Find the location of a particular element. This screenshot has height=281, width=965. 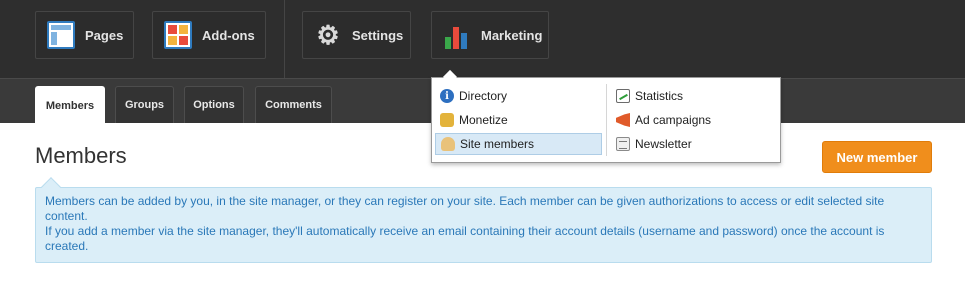

tab-members: Members is located at coordinates (70, 105).